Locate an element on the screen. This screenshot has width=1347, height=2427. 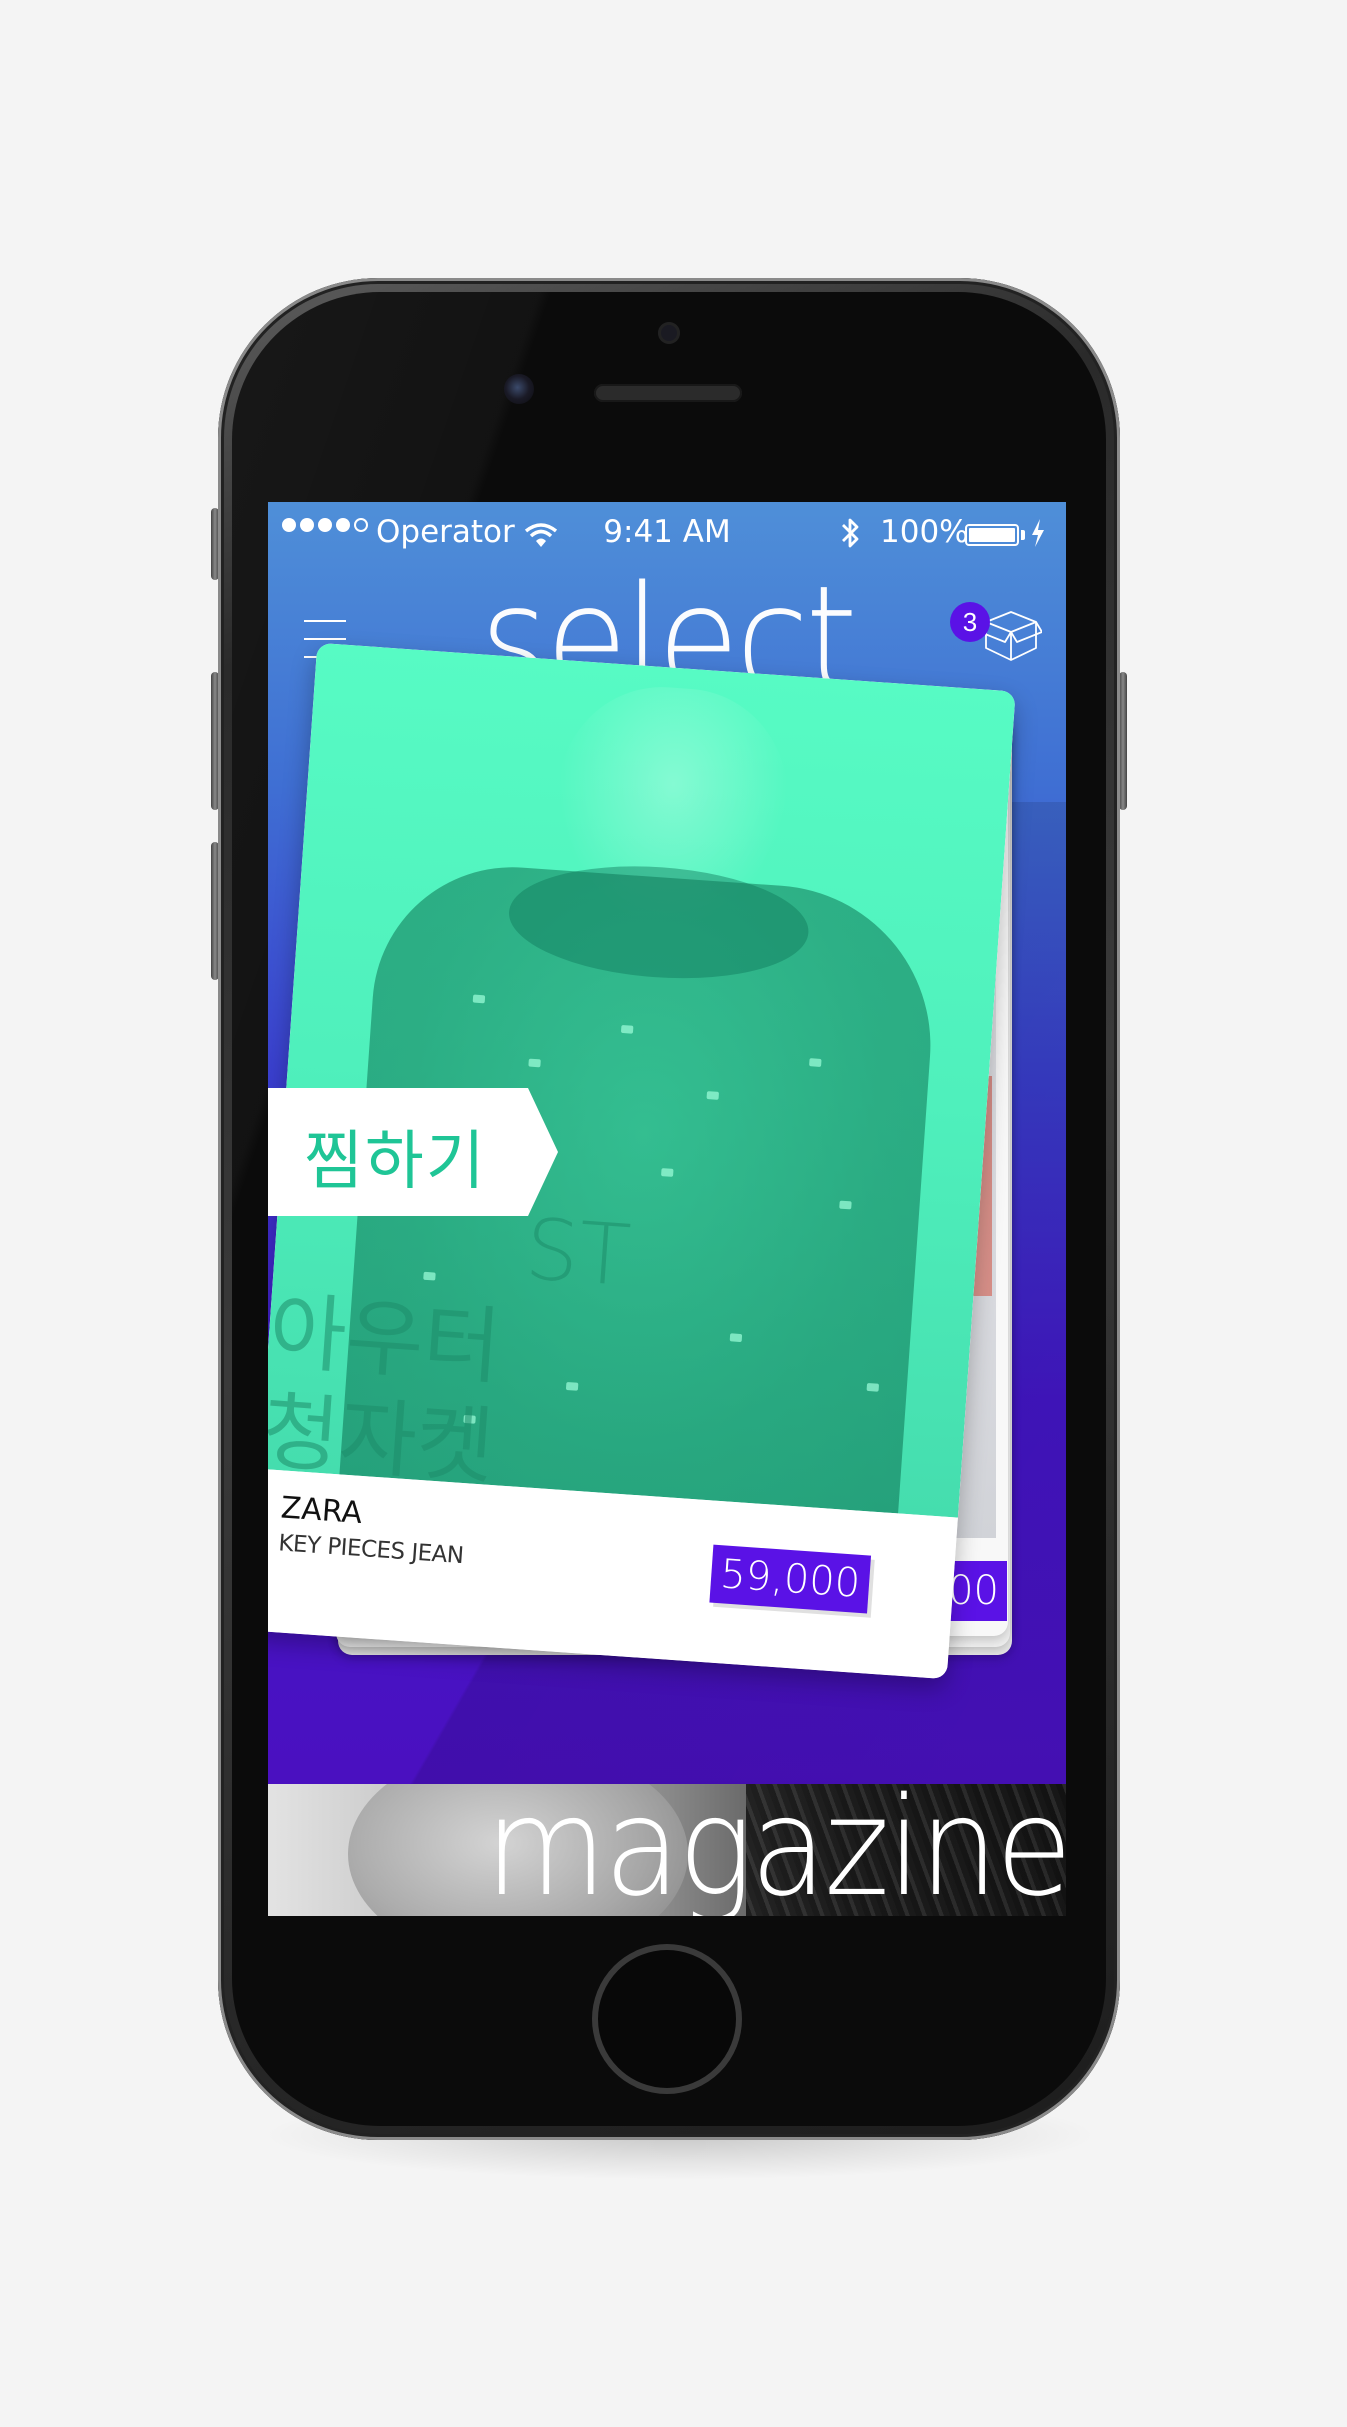
magazine-banner: magazine is located at coordinates (667, 1850).